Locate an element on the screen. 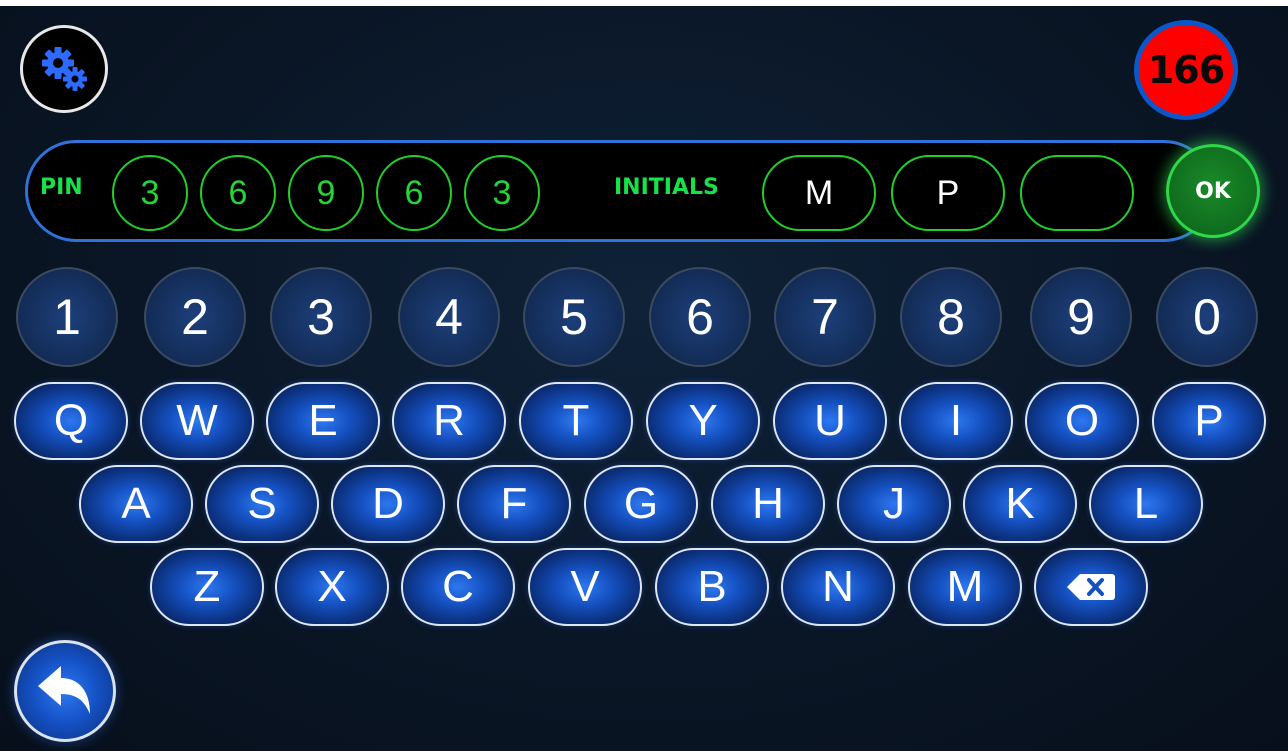  pin-digit-1: 3 is located at coordinates (150, 193).